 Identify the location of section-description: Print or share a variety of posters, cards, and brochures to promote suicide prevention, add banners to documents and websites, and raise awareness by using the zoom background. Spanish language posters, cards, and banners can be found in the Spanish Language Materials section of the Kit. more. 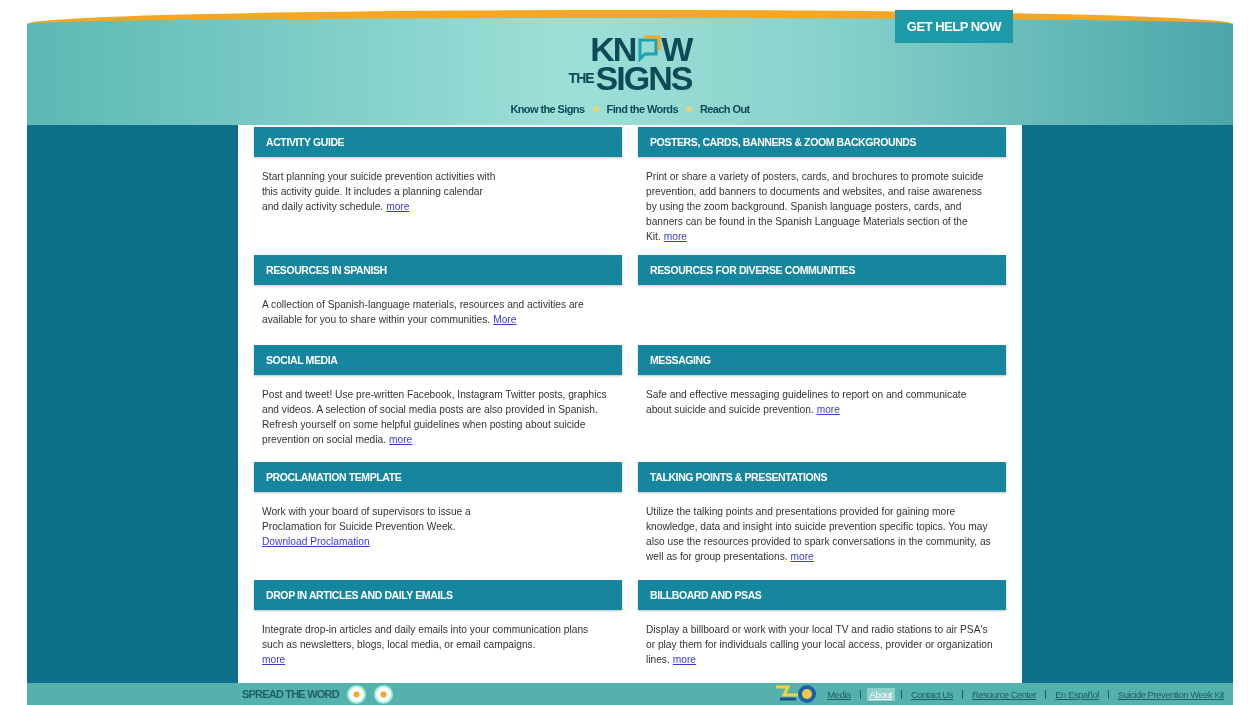
(815, 207).